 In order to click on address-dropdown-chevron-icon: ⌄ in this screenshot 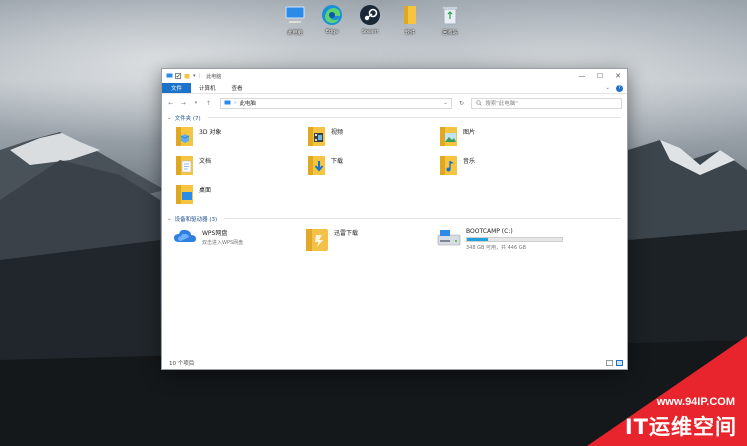, I will do `click(447, 103)`.